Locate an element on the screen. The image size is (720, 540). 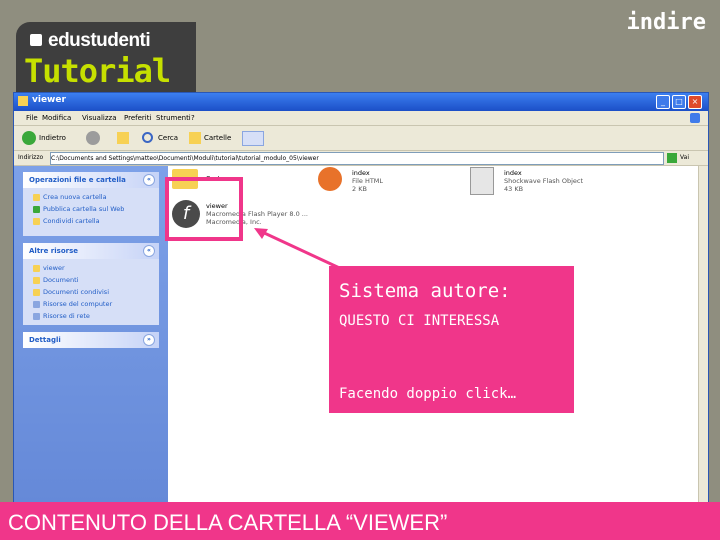
place-network: Risorse di rete is located at coordinates (61, 316).